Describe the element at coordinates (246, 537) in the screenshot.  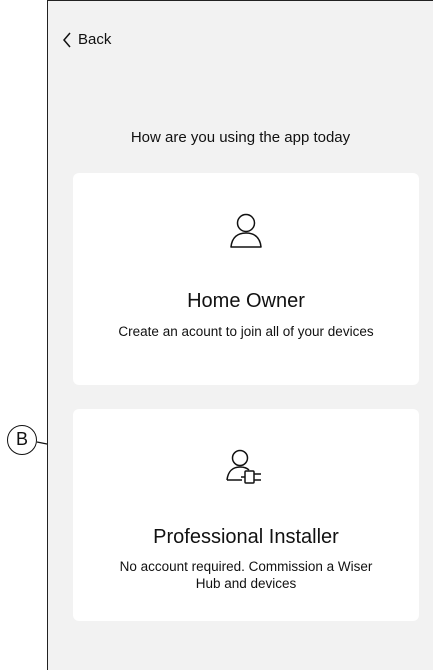
I see `professional-installer-title: Professional Installer` at that location.